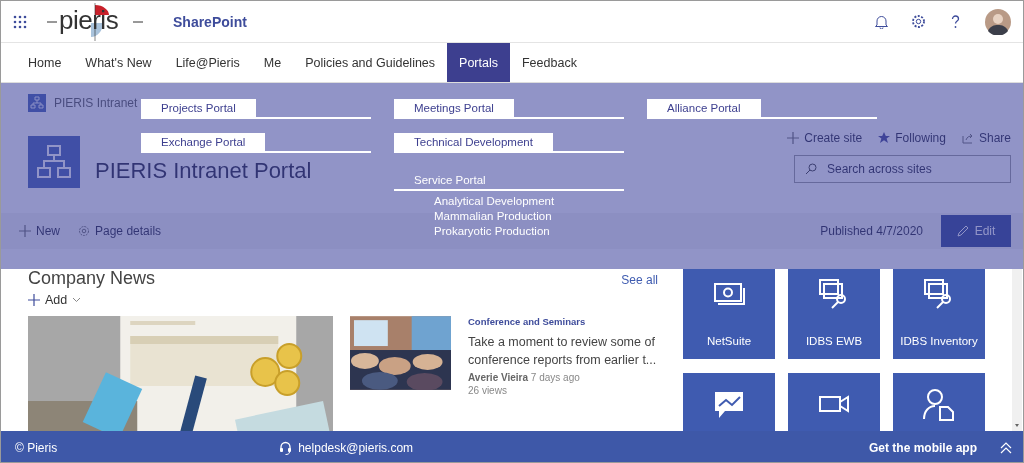  I want to click on header-action: Share, so click(986, 138).